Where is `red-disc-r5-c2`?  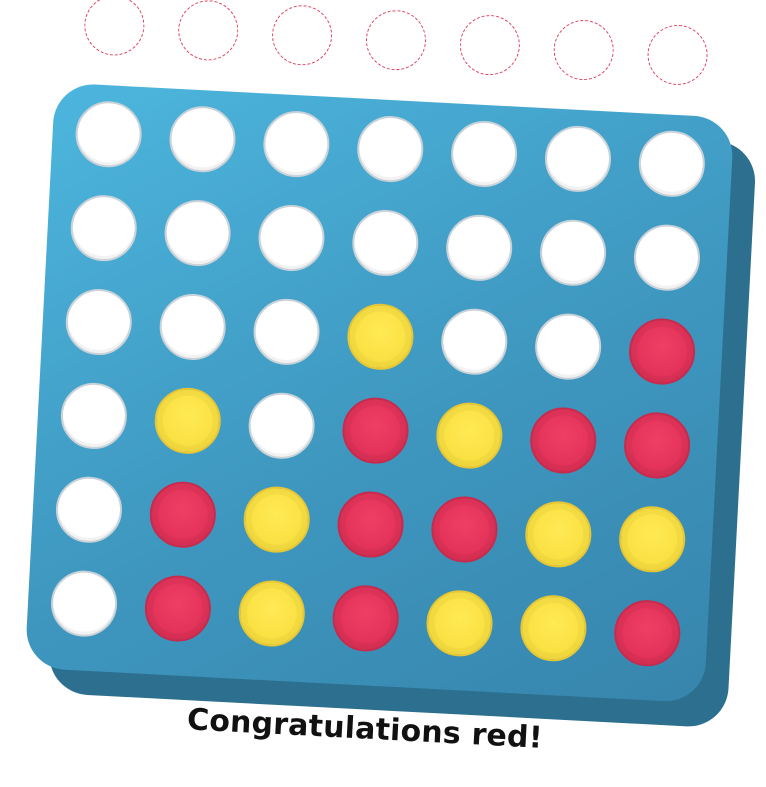
red-disc-r5-c2 is located at coordinates (183, 515).